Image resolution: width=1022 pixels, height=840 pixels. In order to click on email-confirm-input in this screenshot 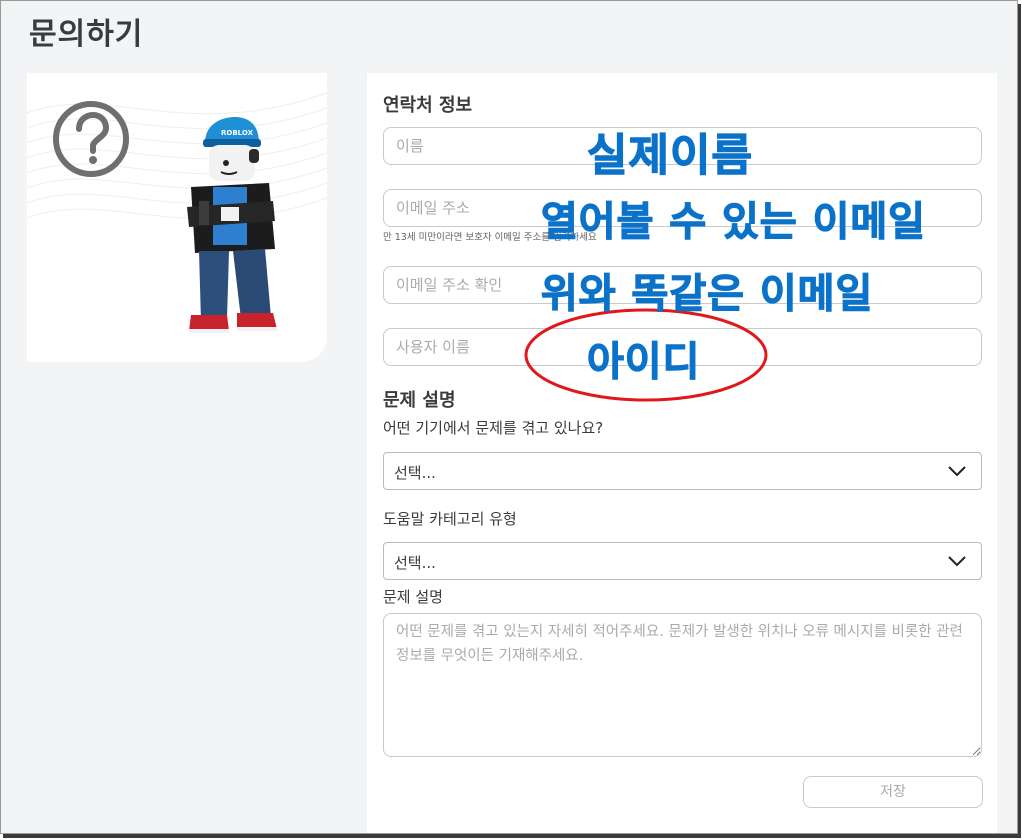, I will do `click(682, 285)`.